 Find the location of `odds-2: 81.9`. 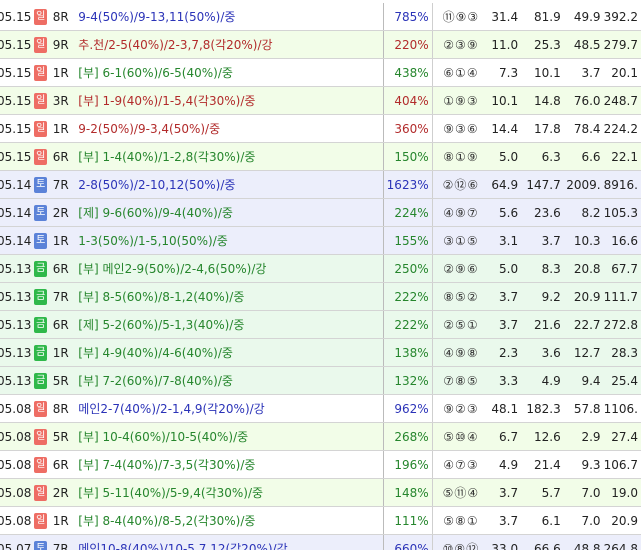

odds-2: 81.9 is located at coordinates (542, 17).